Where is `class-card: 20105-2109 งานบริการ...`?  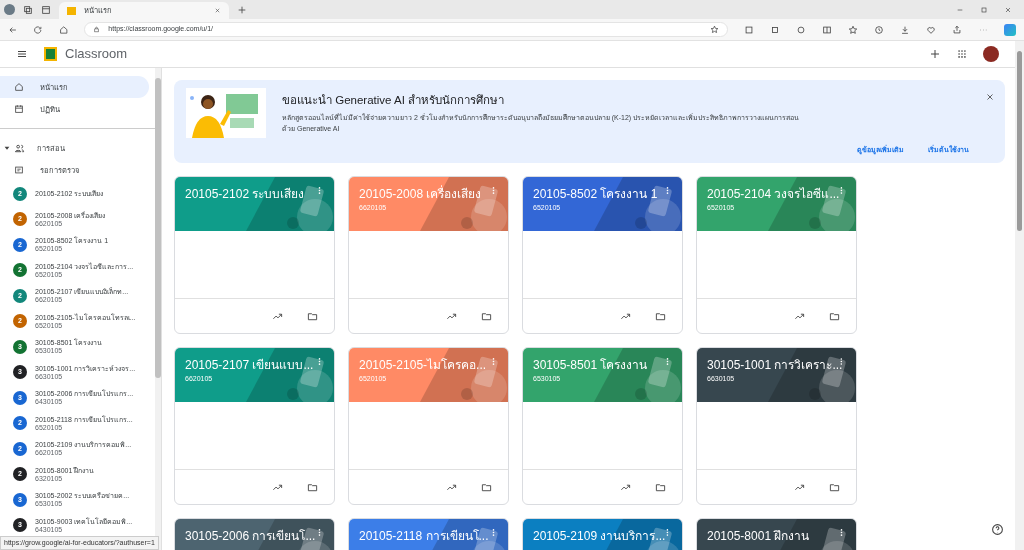
class-card: 20105-2109 งานบริการ... is located at coordinates (602, 534).